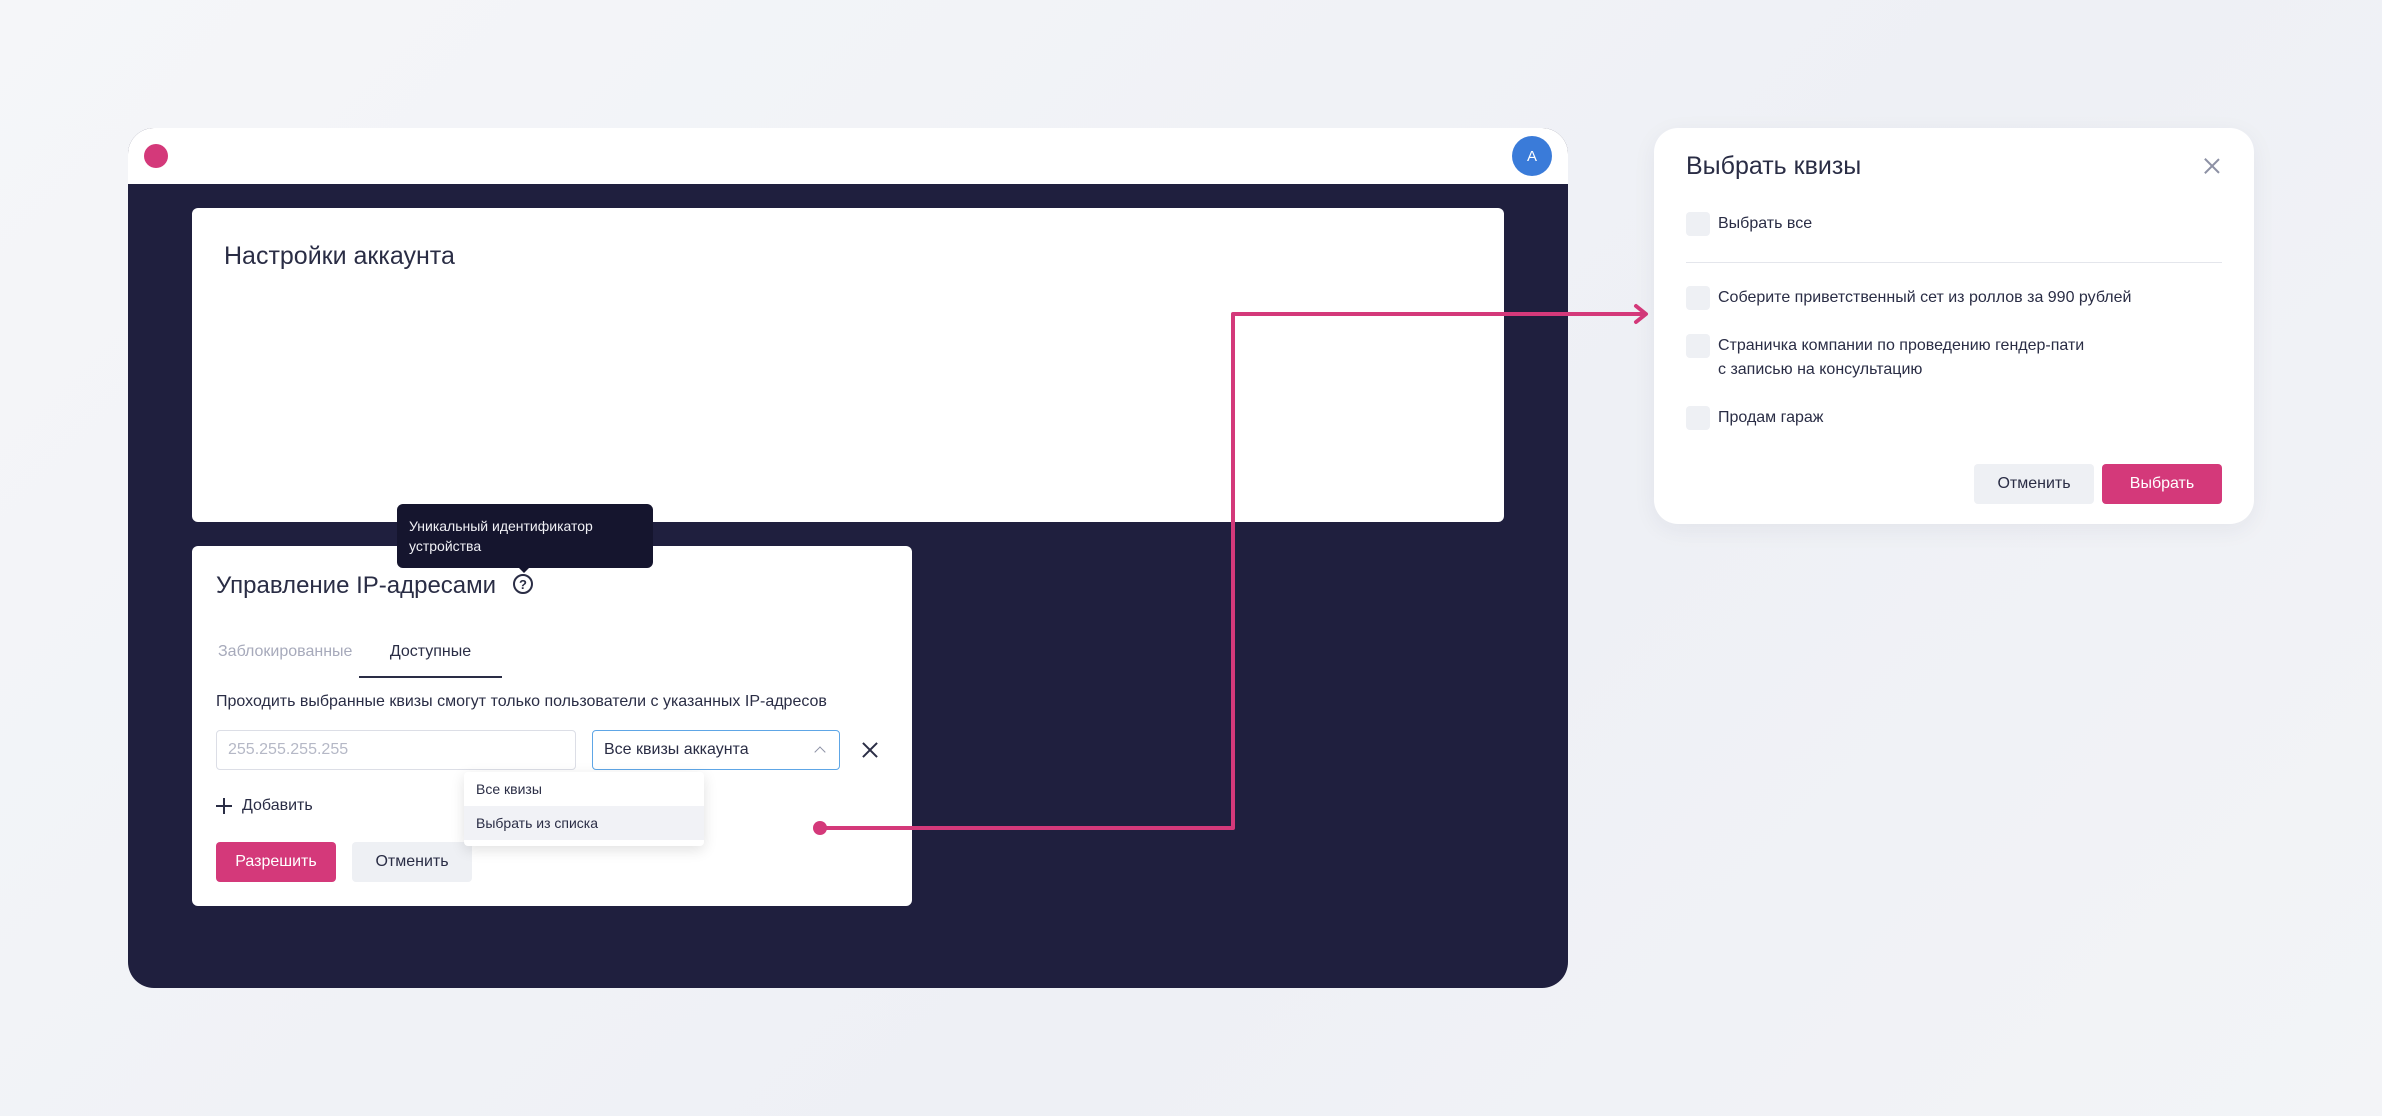  What do you see at coordinates (524, 570) in the screenshot?
I see `tooltip-arrow` at bounding box center [524, 570].